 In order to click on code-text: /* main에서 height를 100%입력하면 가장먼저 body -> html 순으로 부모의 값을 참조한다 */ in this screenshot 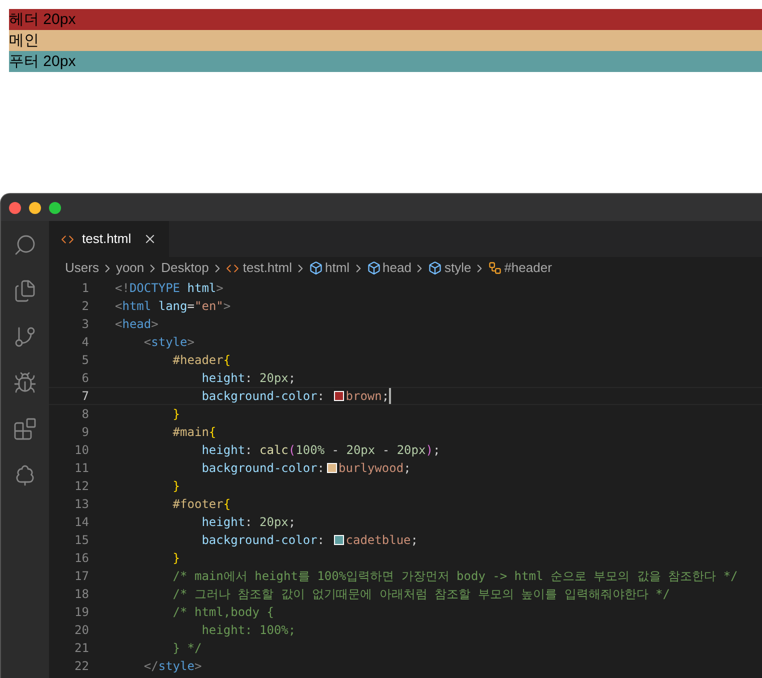, I will do `click(455, 576)`.